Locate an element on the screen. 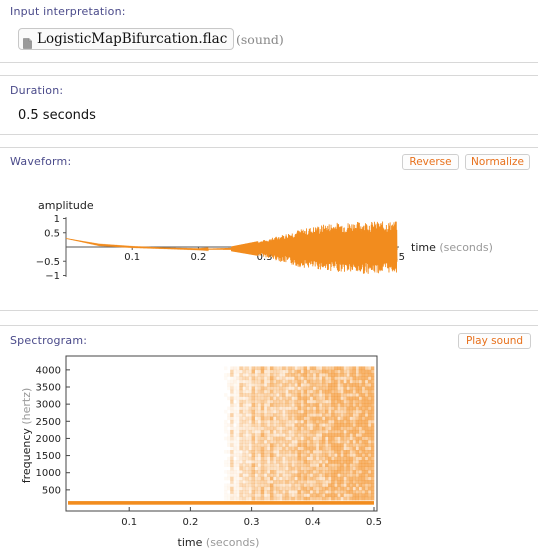  reverse-button: Reverse is located at coordinates (430, 162).